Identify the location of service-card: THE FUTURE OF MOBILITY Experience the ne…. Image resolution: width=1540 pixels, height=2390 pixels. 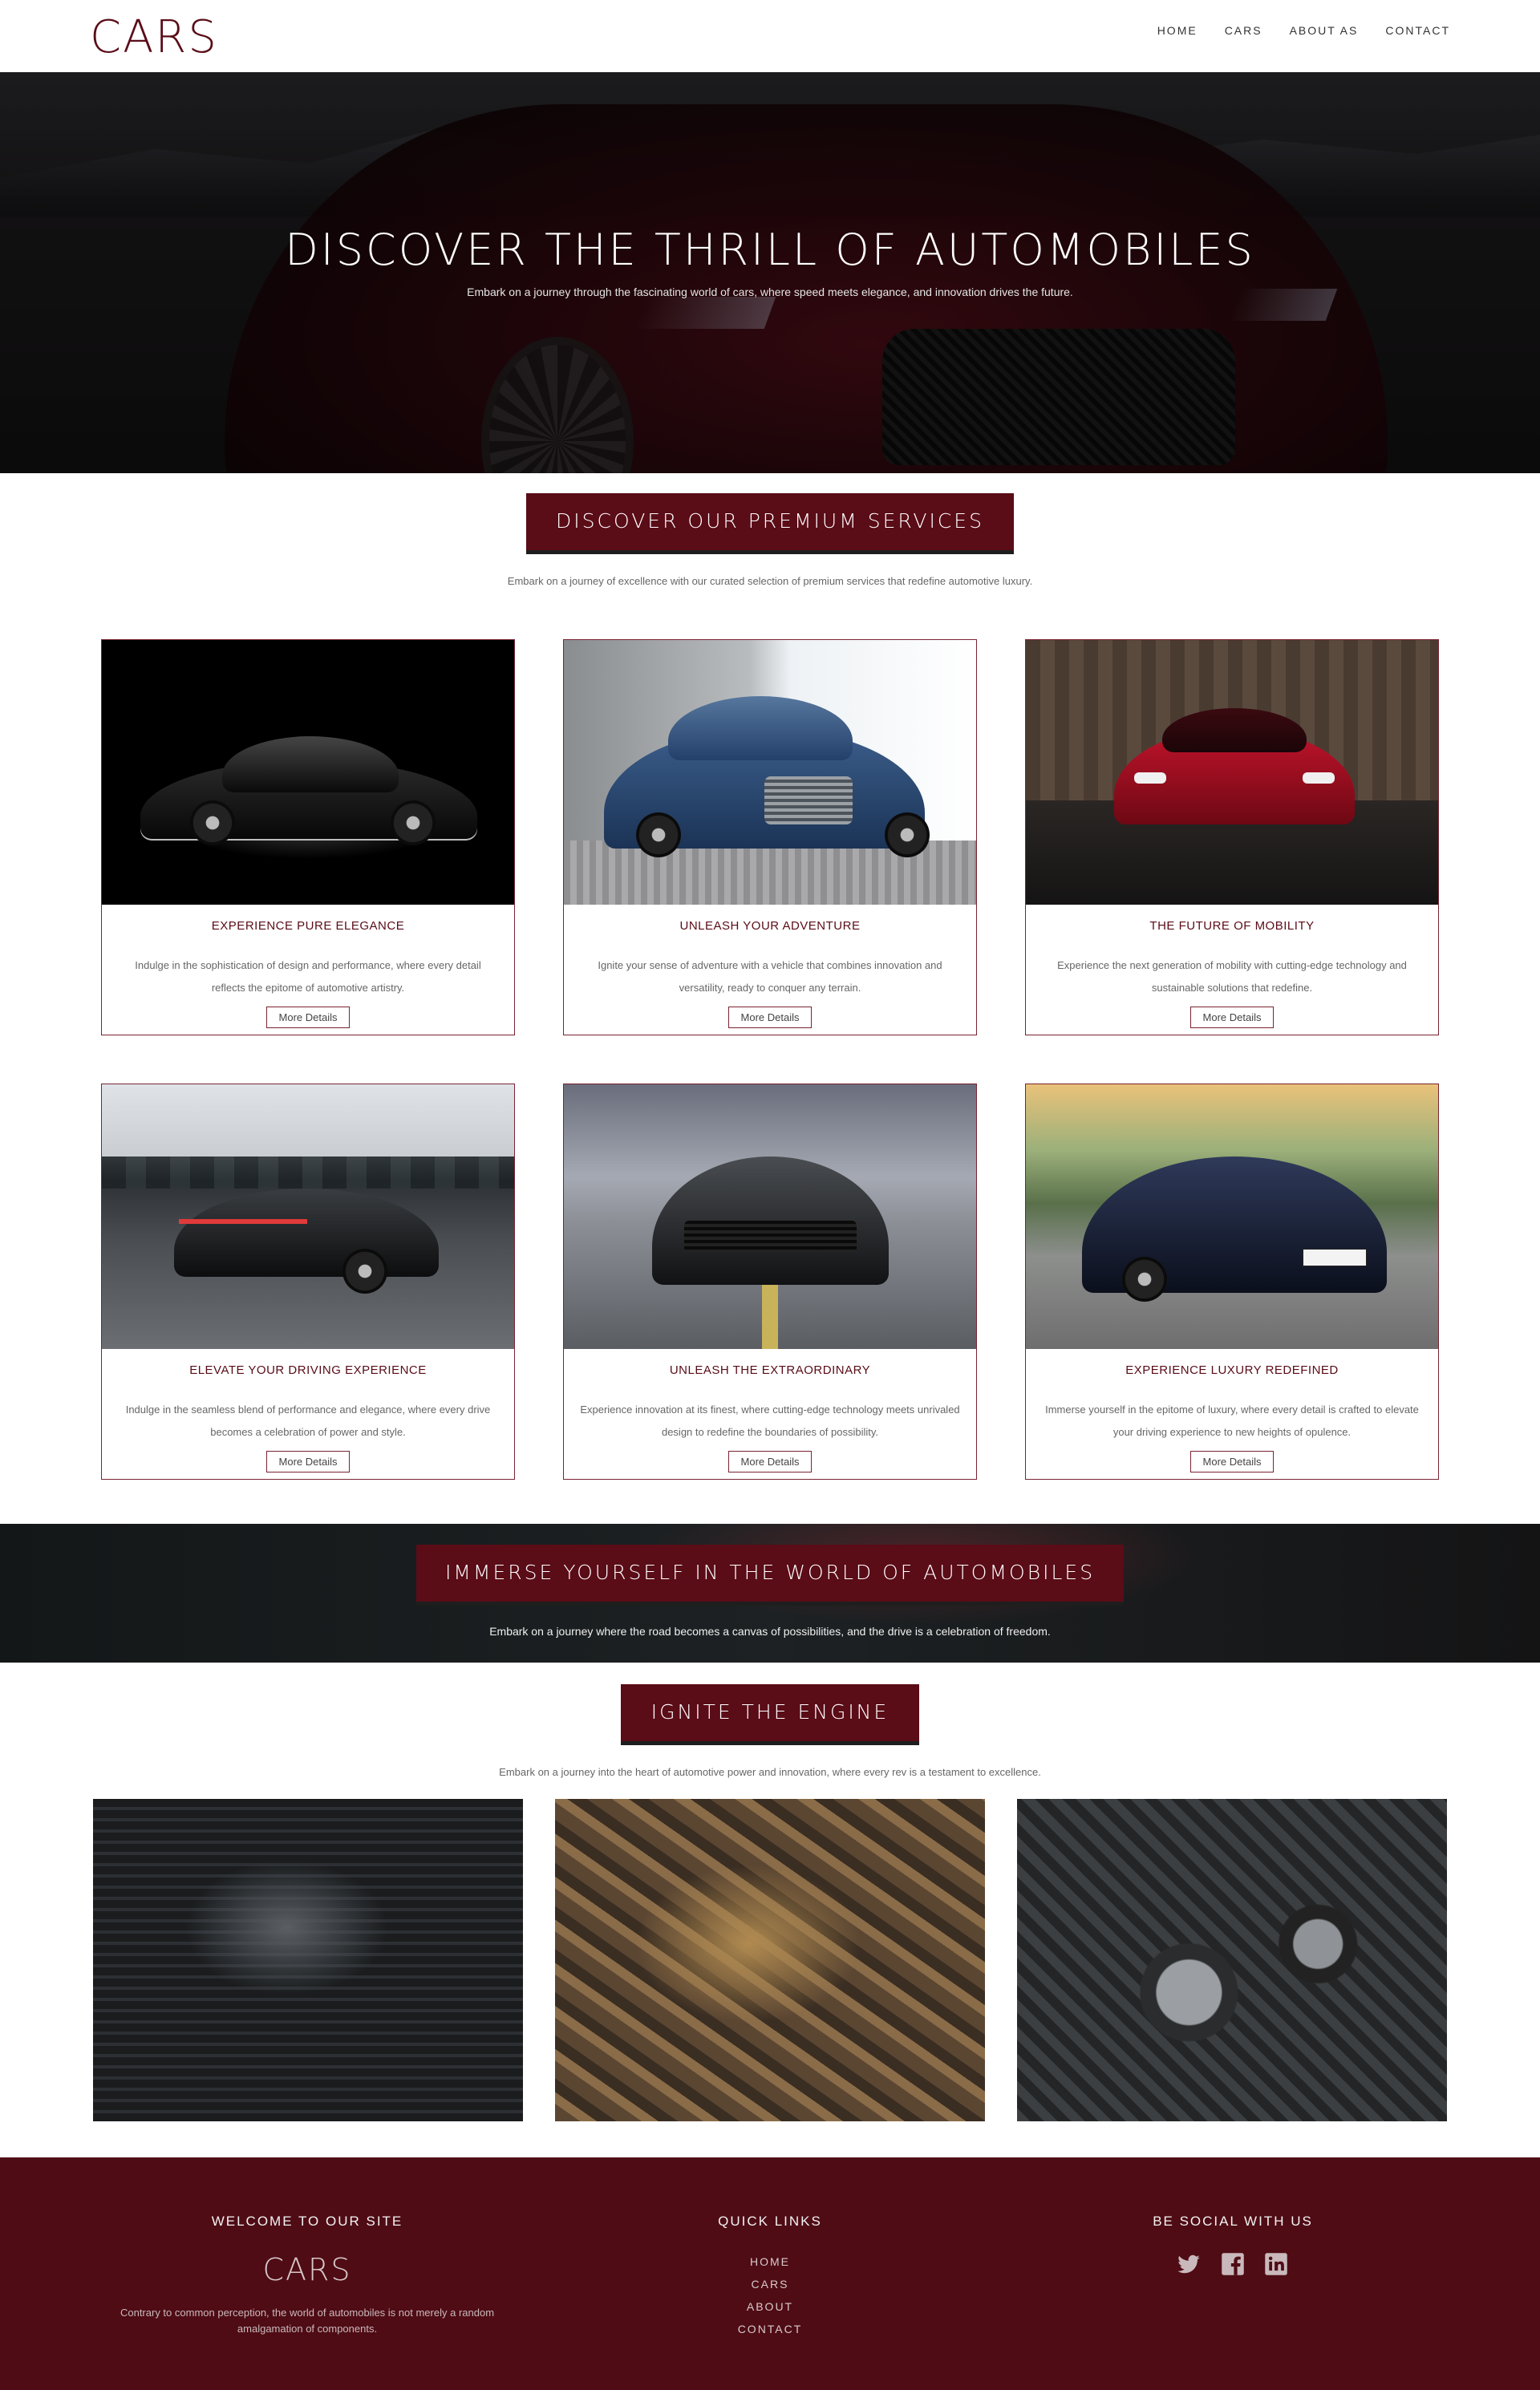
(1232, 837).